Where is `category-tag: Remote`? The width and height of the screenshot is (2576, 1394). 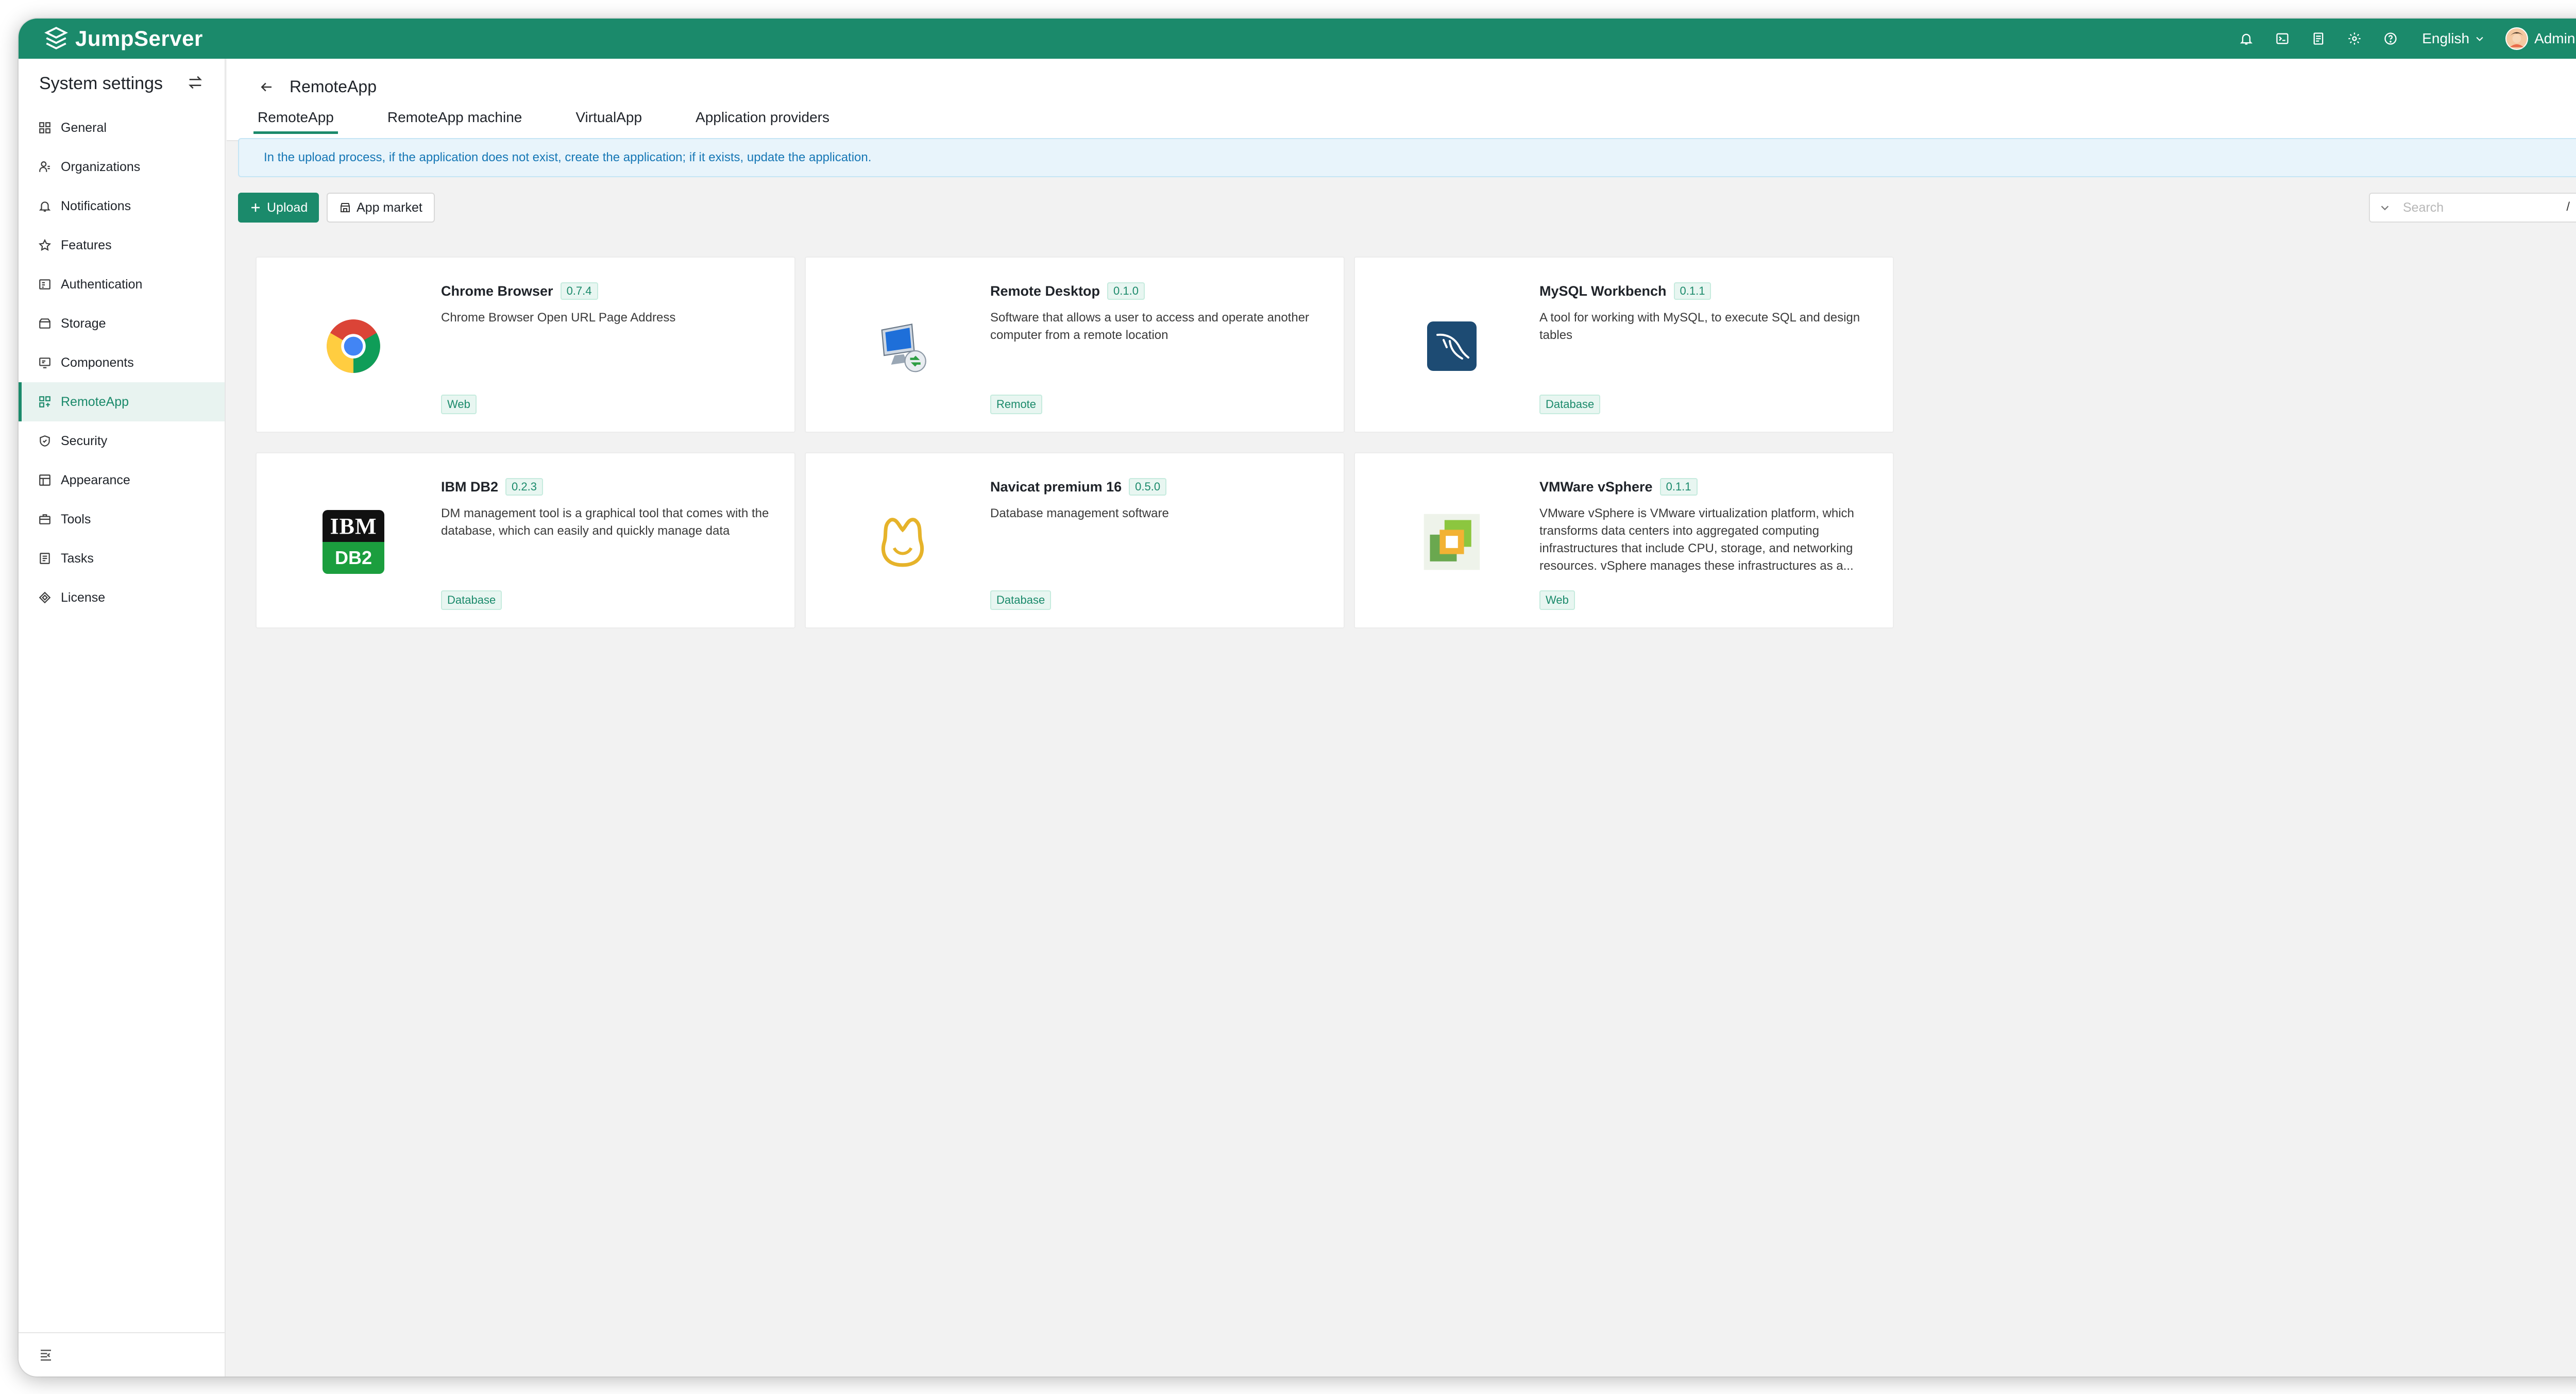 category-tag: Remote is located at coordinates (1017, 404).